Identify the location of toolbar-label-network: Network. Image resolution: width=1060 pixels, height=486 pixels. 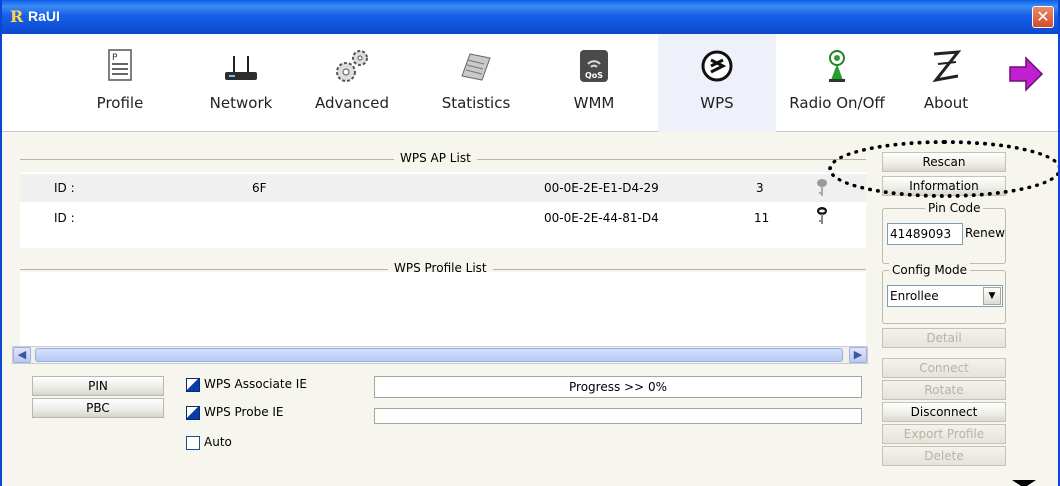
(241, 103).